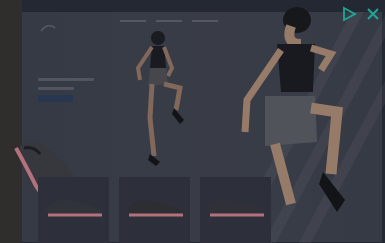 The width and height of the screenshot is (385, 243). What do you see at coordinates (373, 14) in the screenshot?
I see `close-icon` at bounding box center [373, 14].